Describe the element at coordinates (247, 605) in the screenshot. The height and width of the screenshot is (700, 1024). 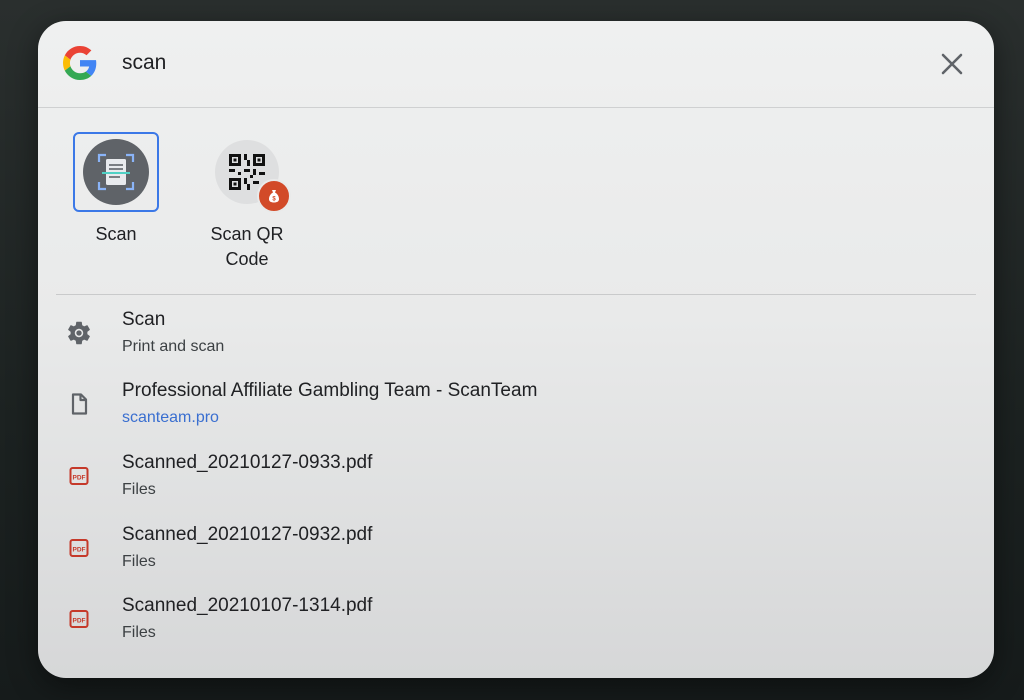
I see `result-title: Scanned_20210107-1314.pdf` at that location.